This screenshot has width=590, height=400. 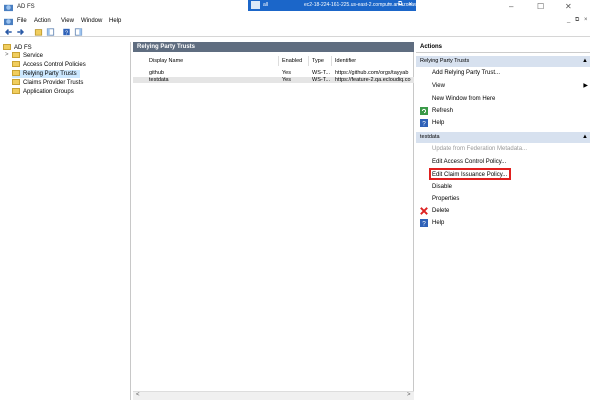 What do you see at coordinates (42, 21) in the screenshot?
I see `menu-action: Action` at bounding box center [42, 21].